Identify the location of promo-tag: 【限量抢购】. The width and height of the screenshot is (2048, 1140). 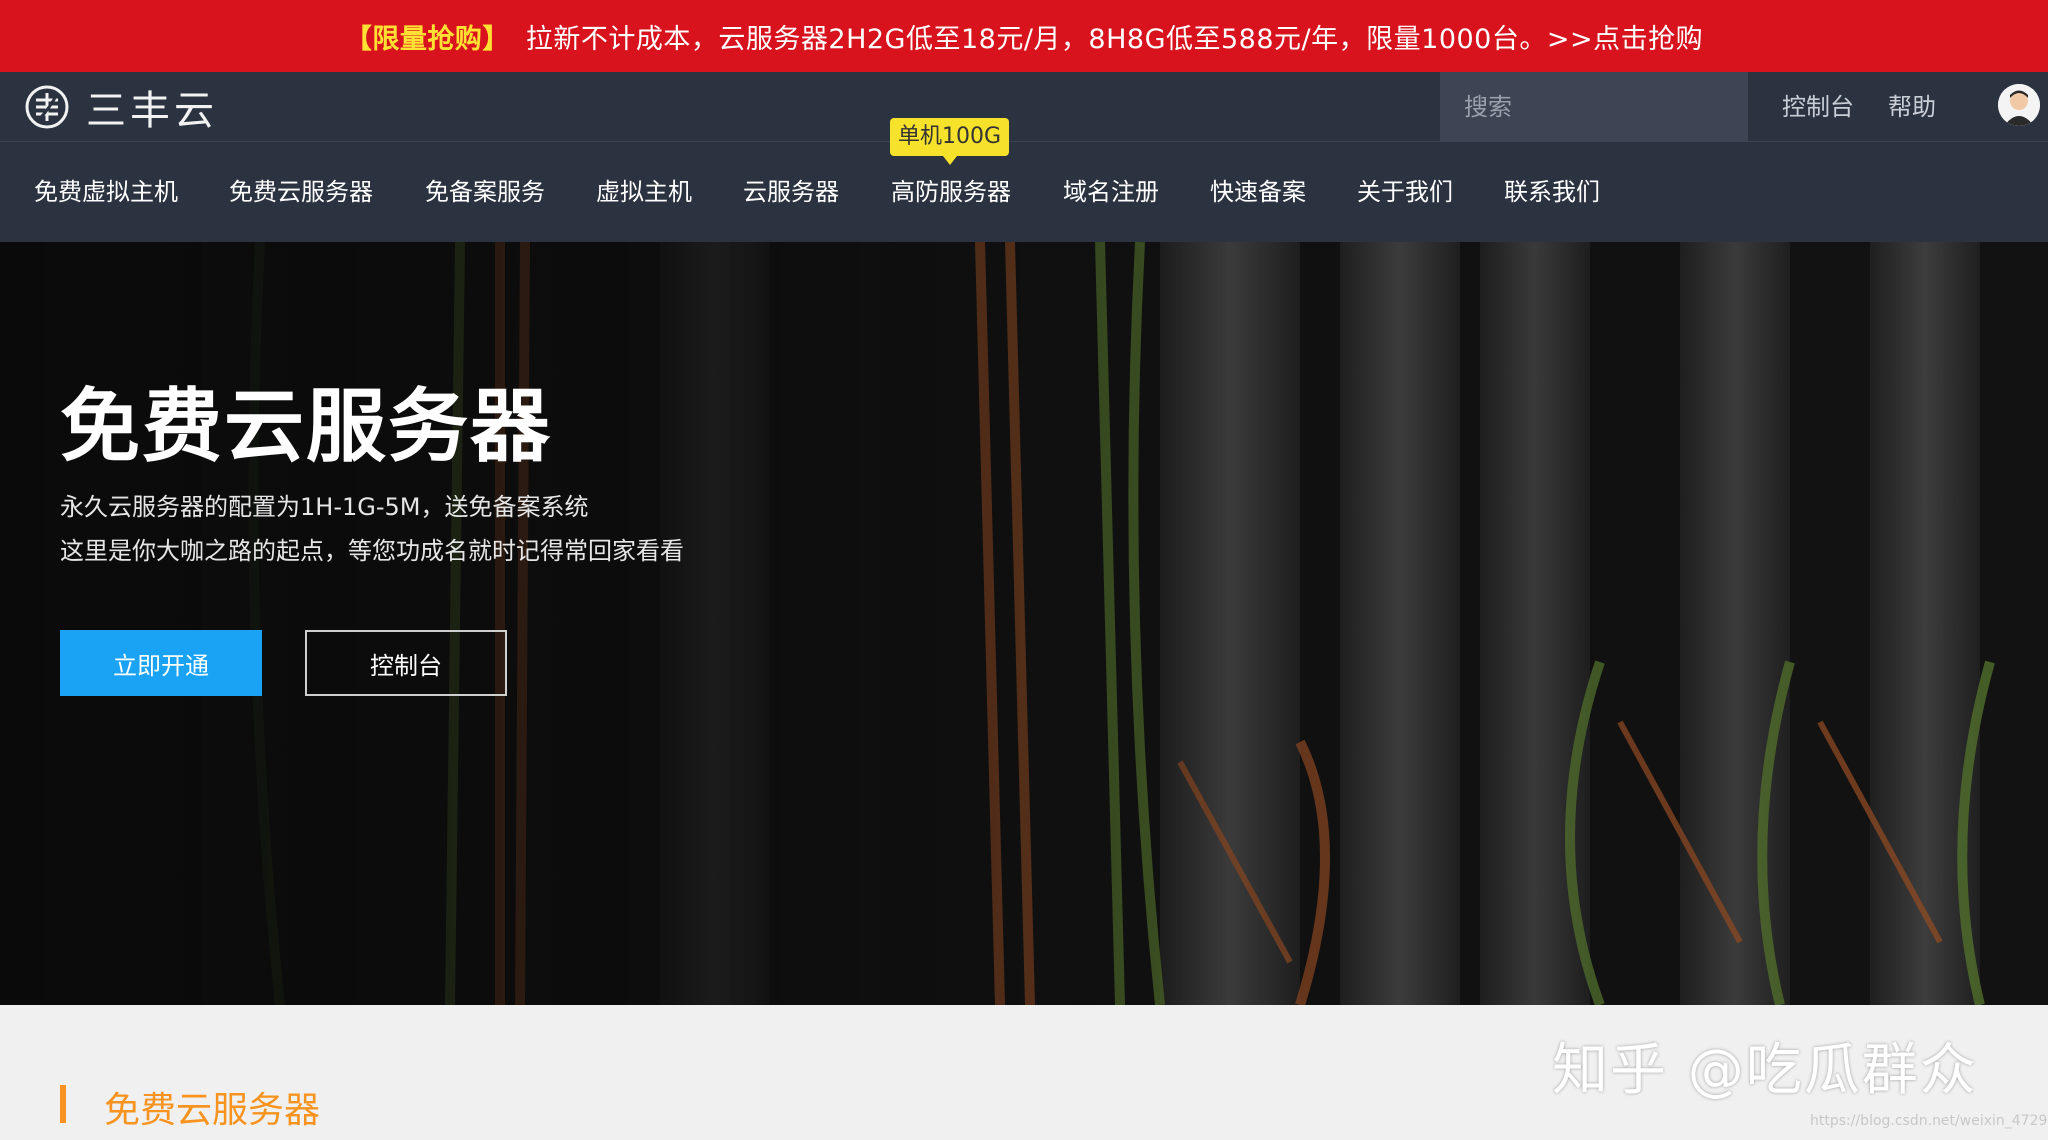
(427, 39).